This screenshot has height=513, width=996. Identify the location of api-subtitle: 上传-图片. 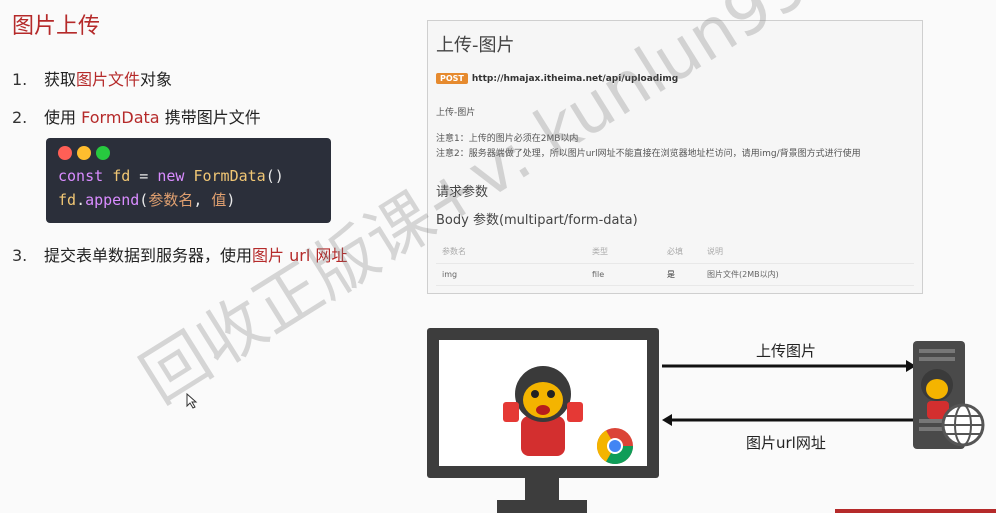
(456, 113).